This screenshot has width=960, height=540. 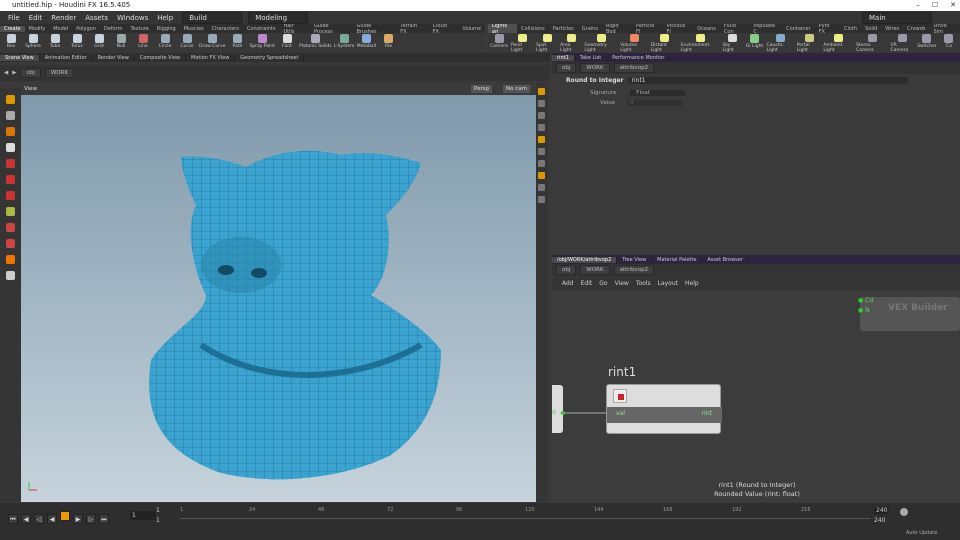 I want to click on start-frame: 1, so click(x=158, y=510).